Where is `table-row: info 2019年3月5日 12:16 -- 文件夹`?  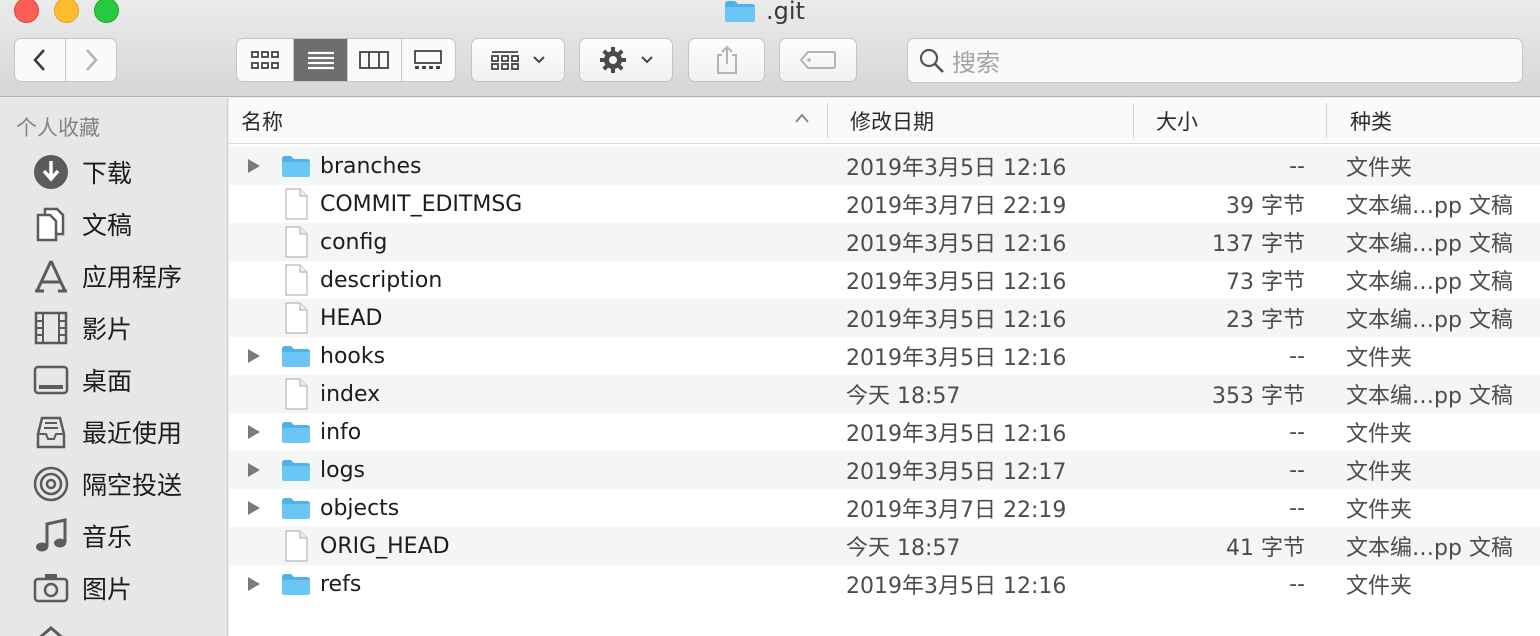
table-row: info 2019年3月5日 12:16 -- 文件夹 is located at coordinates (884, 432).